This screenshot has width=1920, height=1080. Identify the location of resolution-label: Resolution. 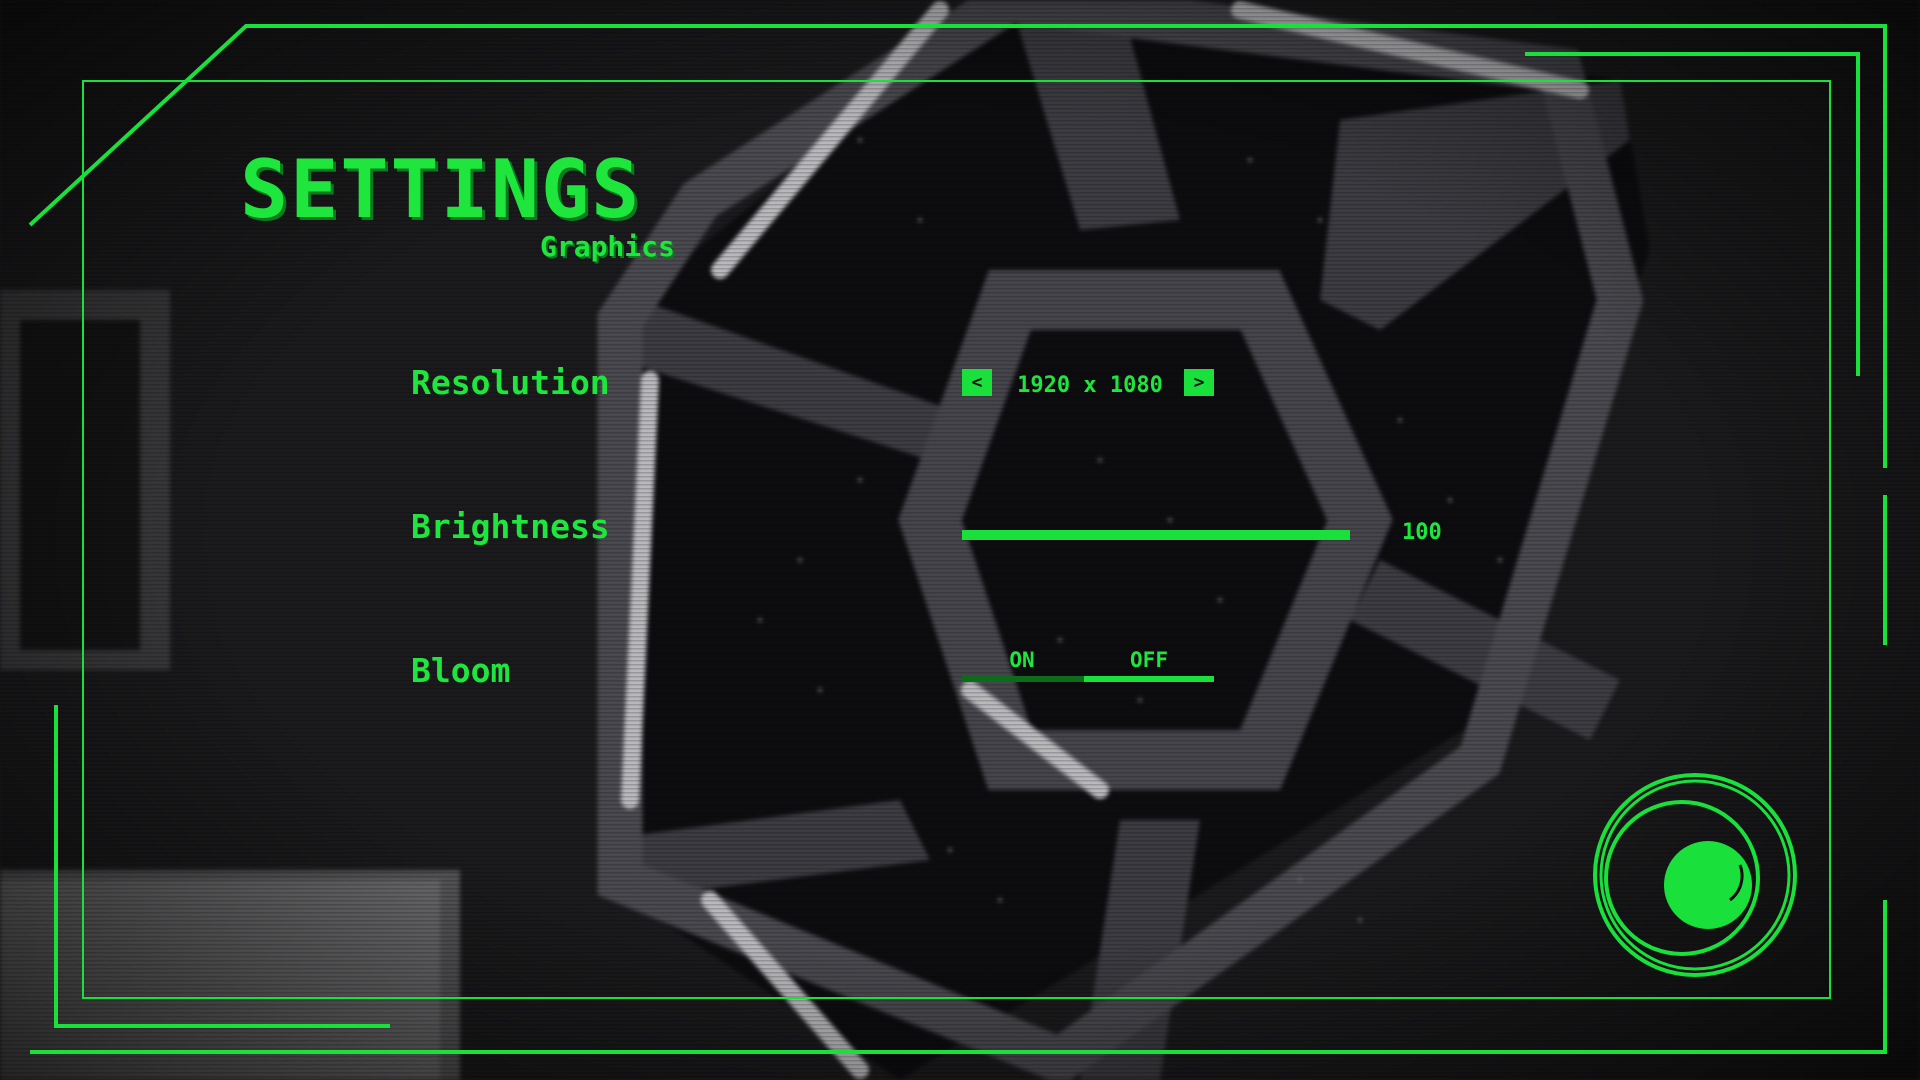
(510, 382).